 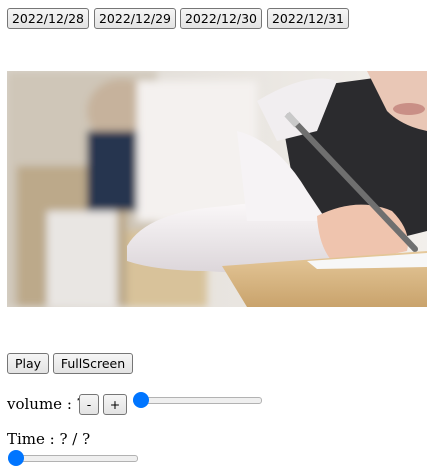 I want to click on play-button: Play, so click(x=28, y=363).